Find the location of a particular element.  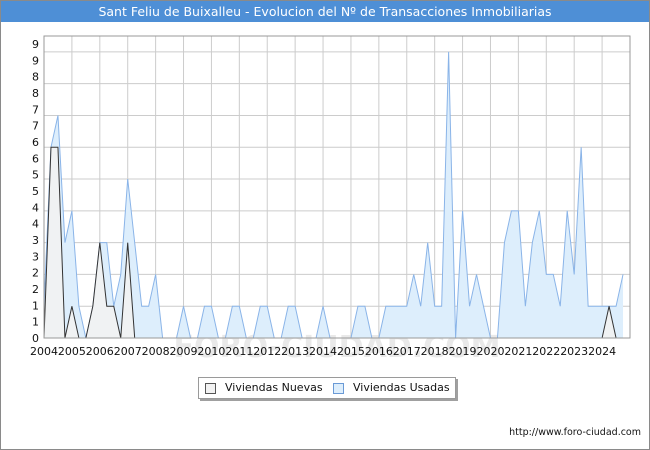

y-axis-ticks: 0 1 1 2 2 3 3 4 4 5 5 6 6 7 7 8 8 9 9 is located at coordinates (35, 191).